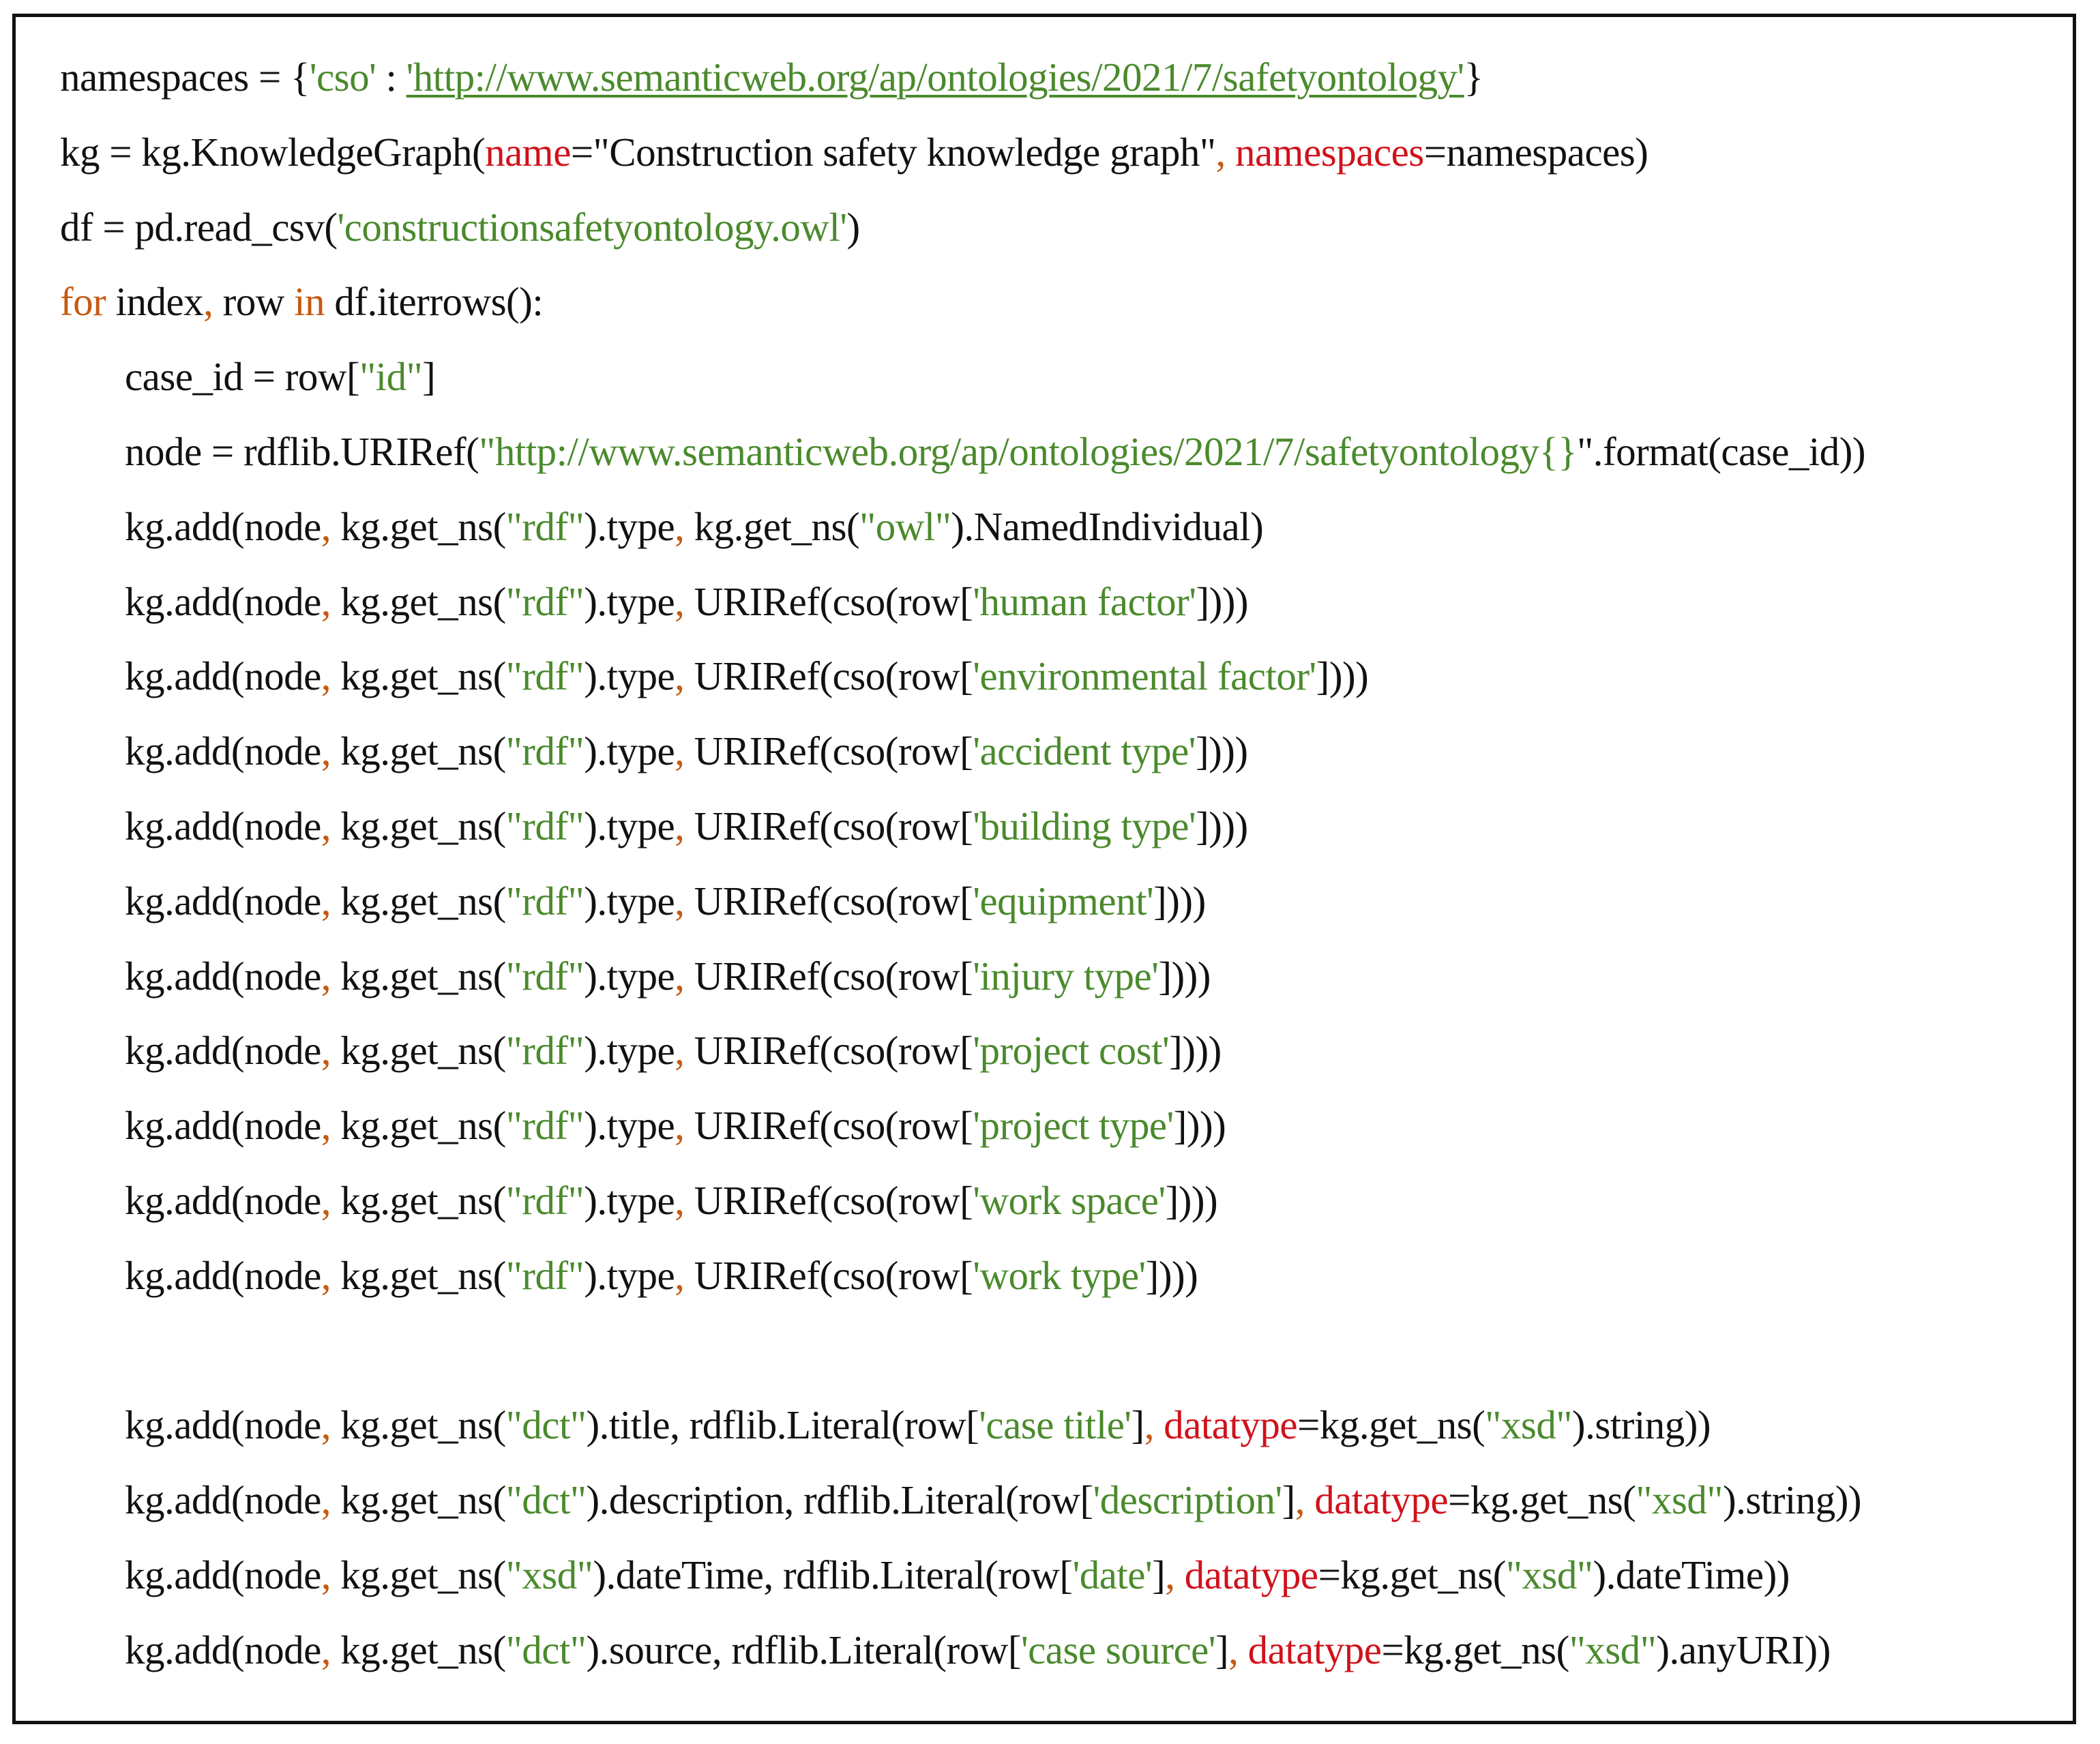  Describe the element at coordinates (391, 77) in the screenshot. I see `code-token: :` at that location.